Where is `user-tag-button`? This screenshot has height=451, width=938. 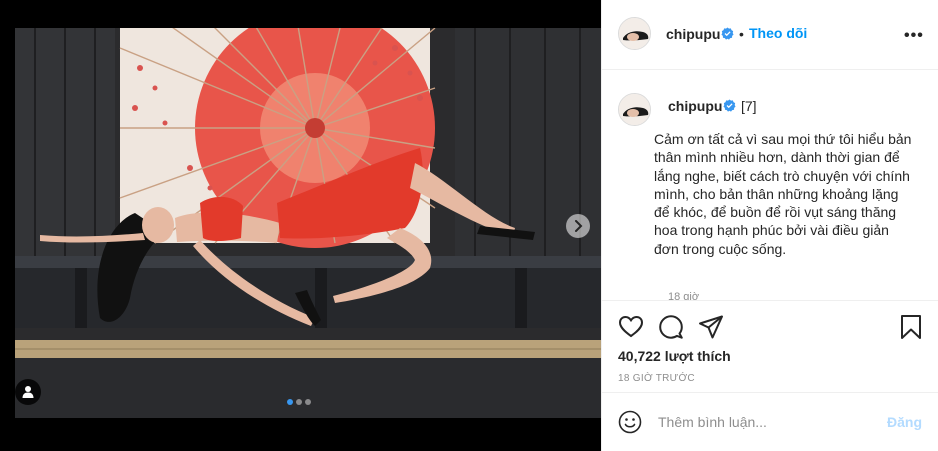
user-tag-button is located at coordinates (28, 392).